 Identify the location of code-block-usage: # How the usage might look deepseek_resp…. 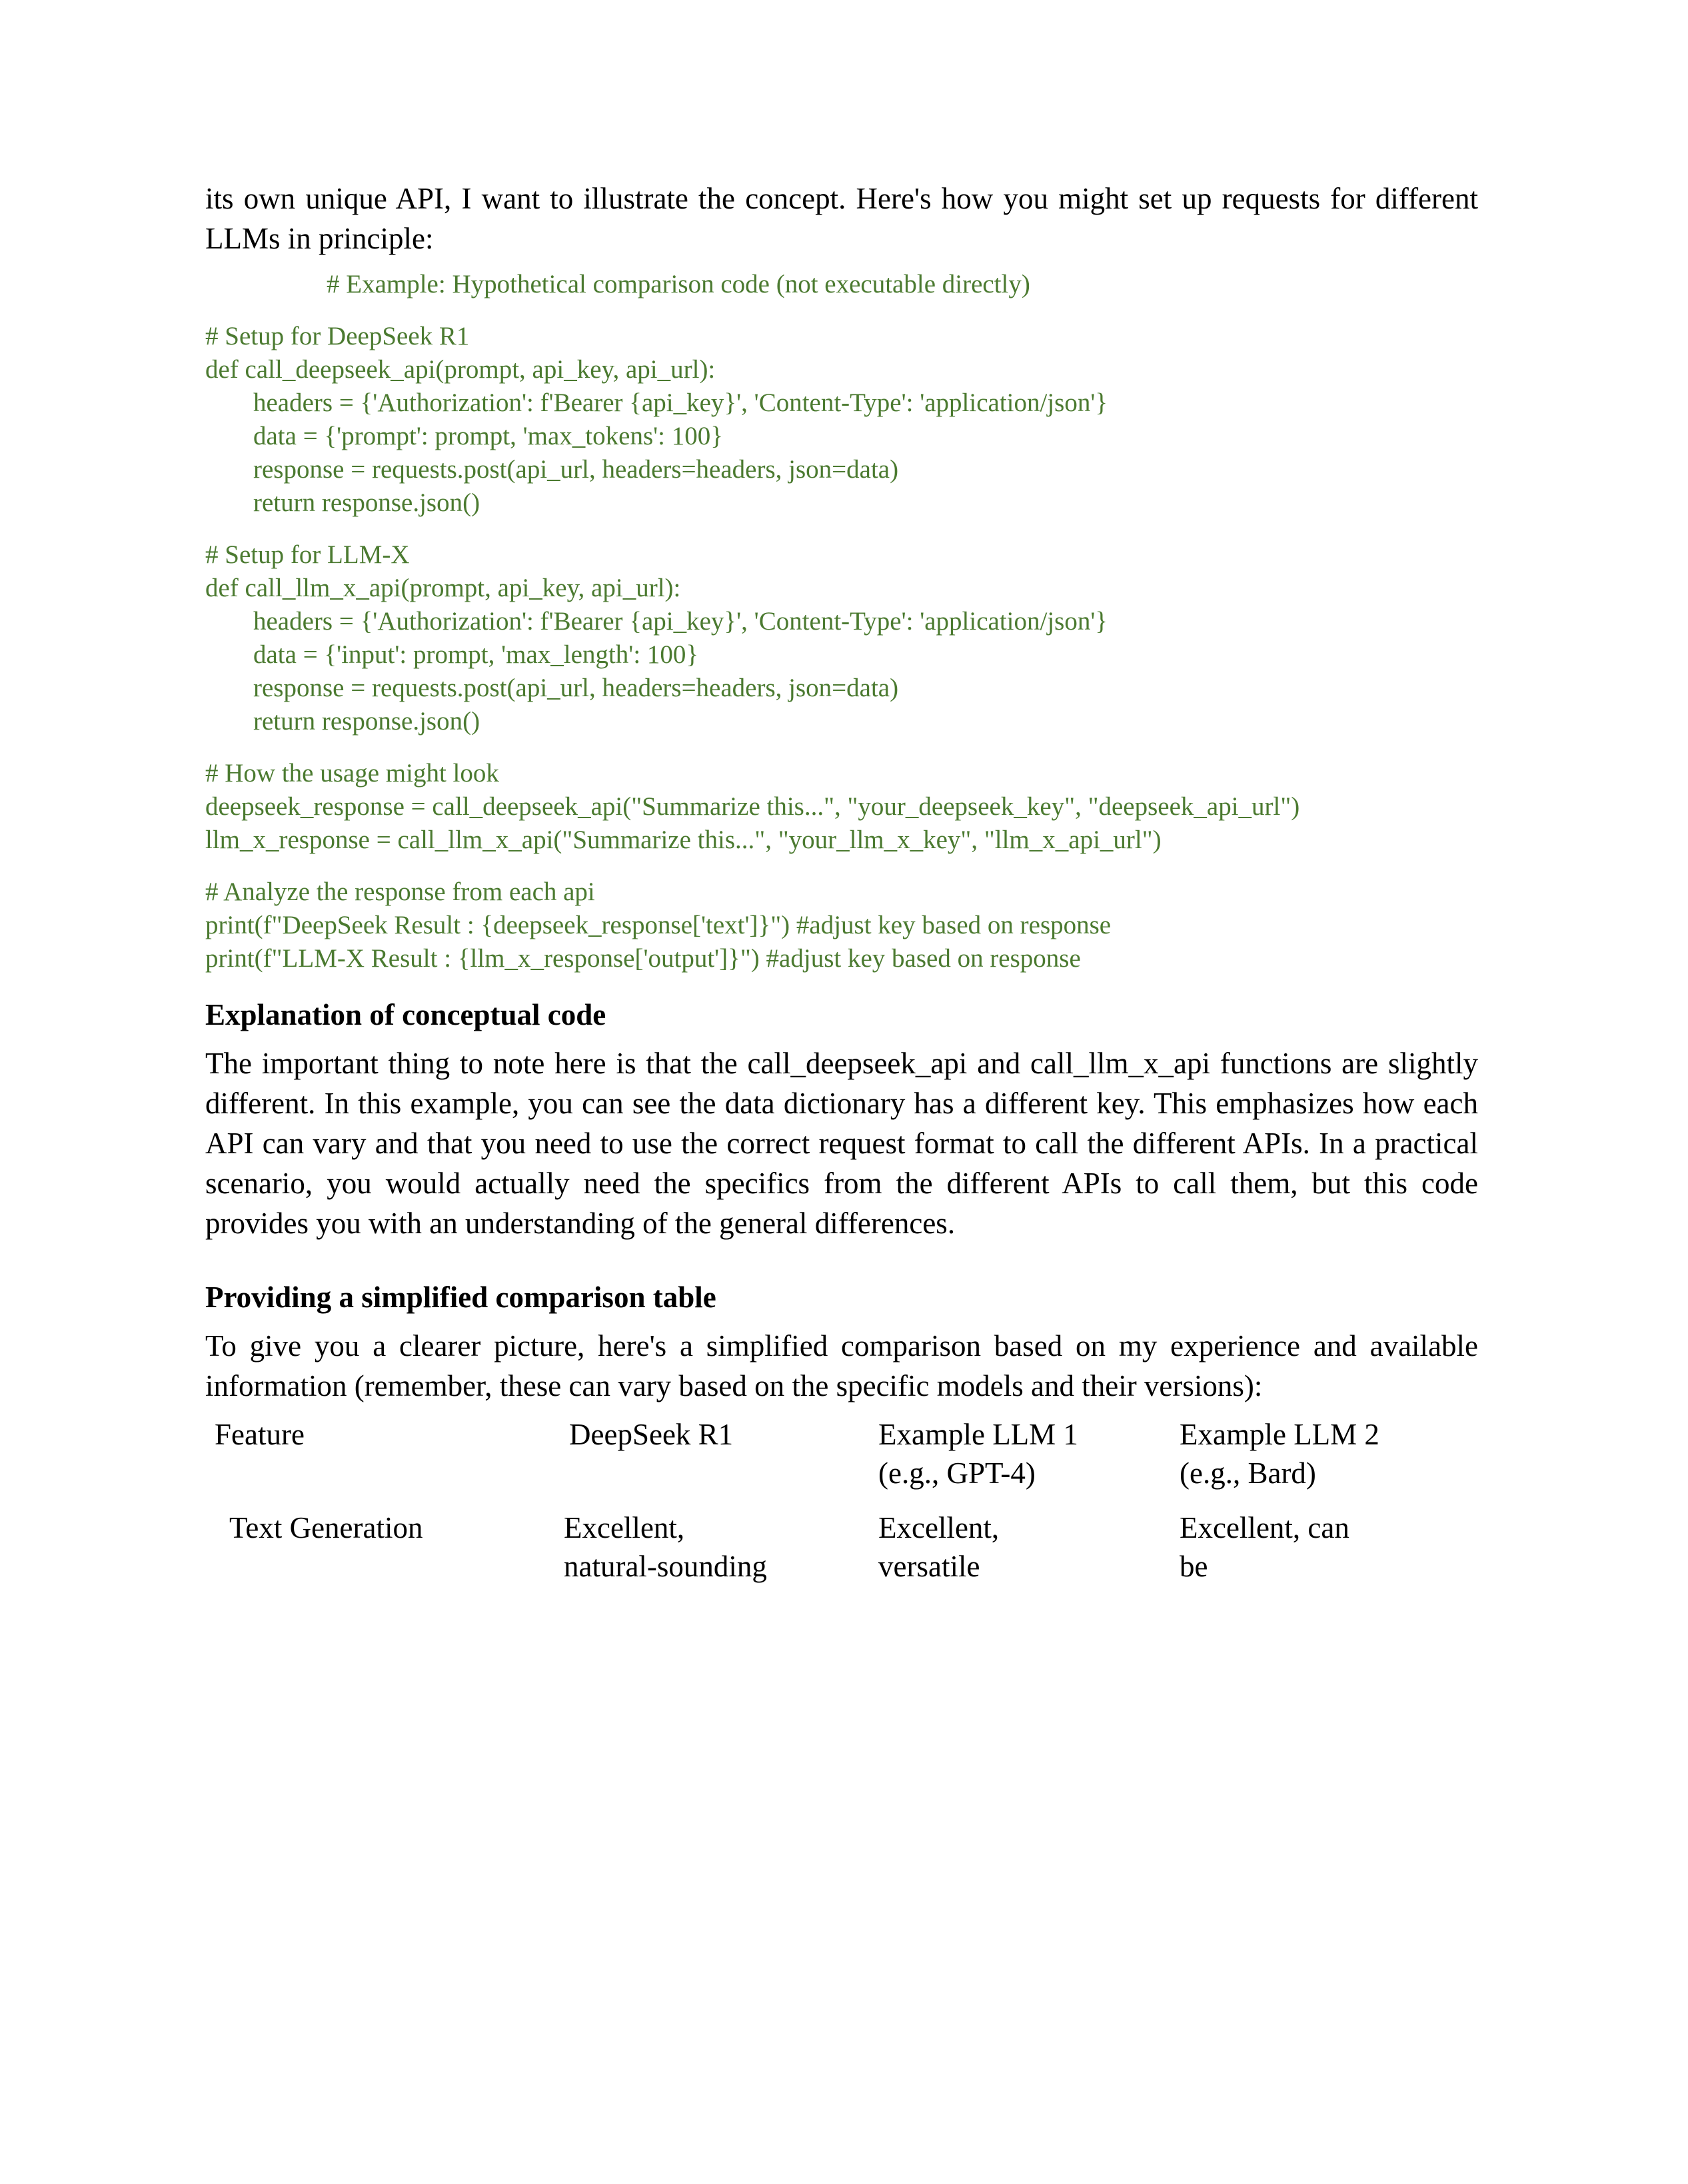
(841, 807).